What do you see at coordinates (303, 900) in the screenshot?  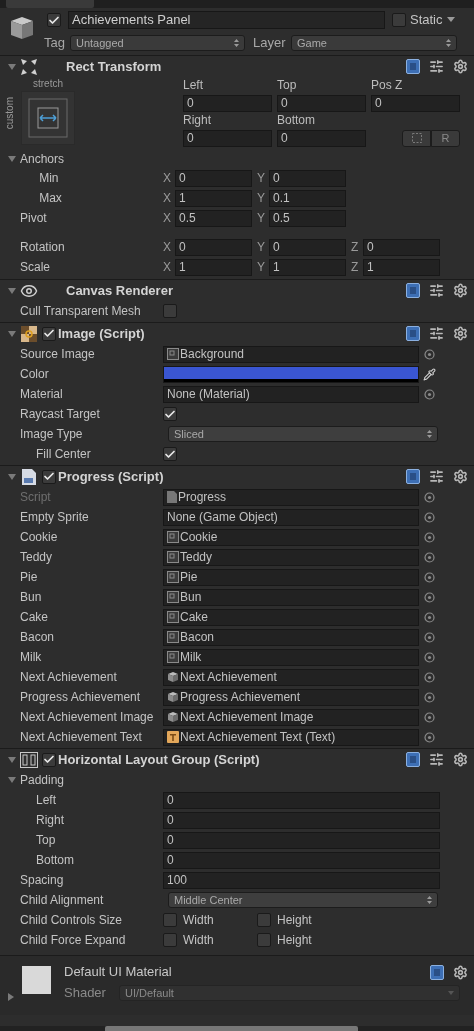 I see `dropdown: Middle Center` at bounding box center [303, 900].